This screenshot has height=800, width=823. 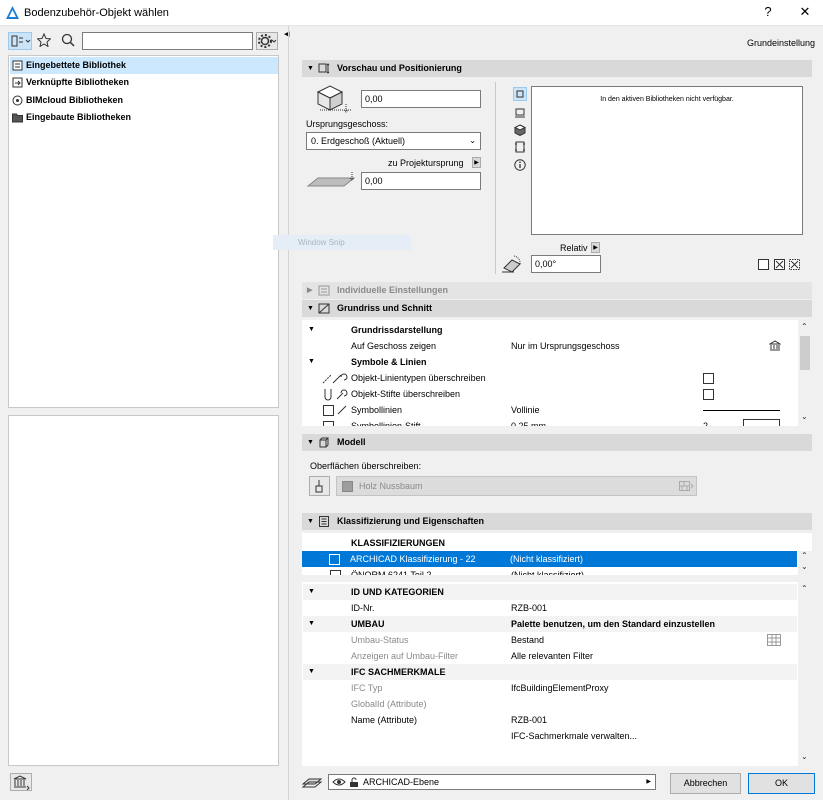 I want to click on section-floorplan-header: ▼ Grundriss und Schnitt, so click(x=557, y=308).